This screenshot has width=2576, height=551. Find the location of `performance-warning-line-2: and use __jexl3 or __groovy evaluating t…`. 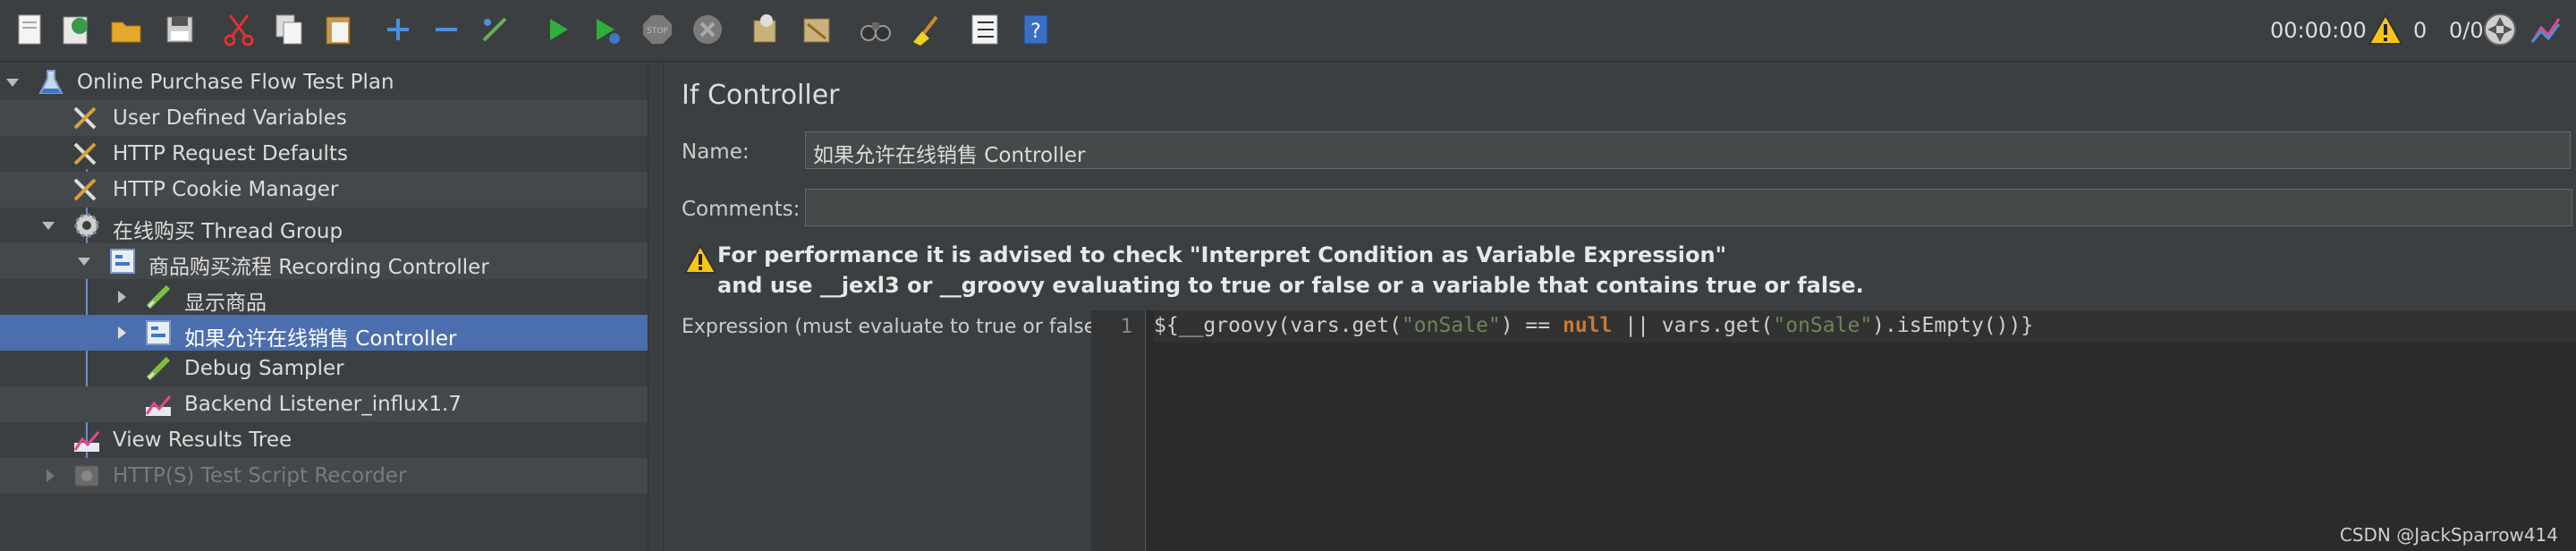

performance-warning-line-2: and use __jexl3 or __groovy evaluating t… is located at coordinates (1290, 285).